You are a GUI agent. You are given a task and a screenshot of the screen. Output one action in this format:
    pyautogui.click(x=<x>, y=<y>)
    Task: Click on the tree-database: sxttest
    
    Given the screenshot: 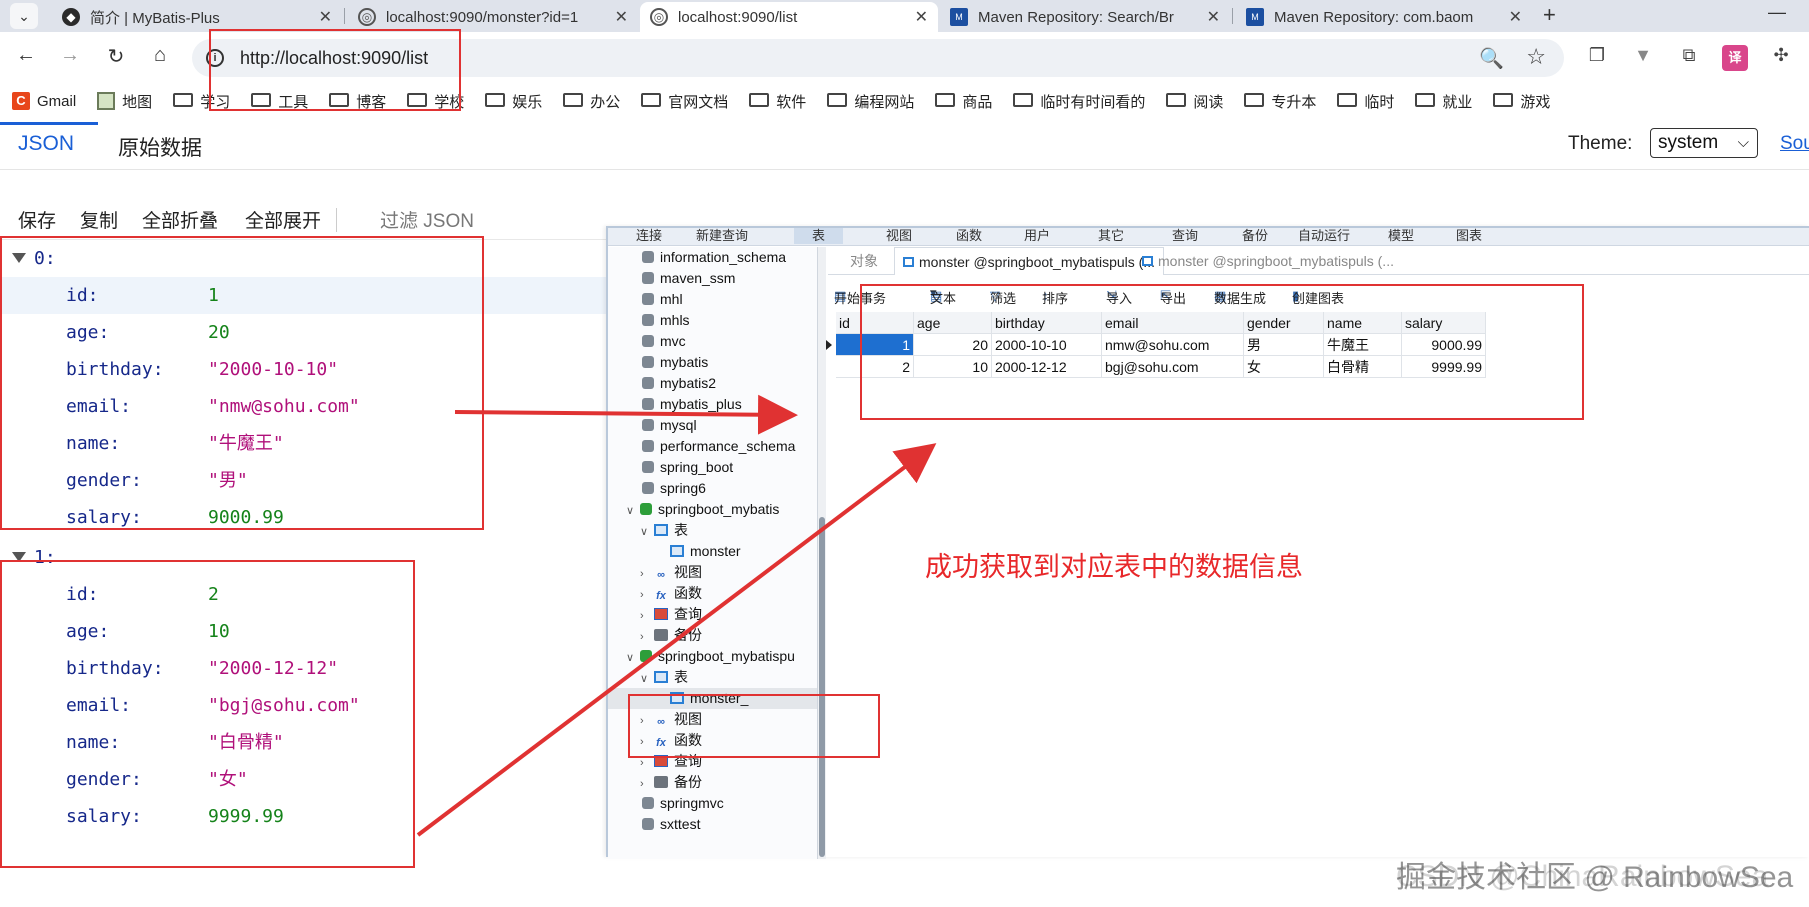 What is the action you would take?
    pyautogui.click(x=712, y=824)
    